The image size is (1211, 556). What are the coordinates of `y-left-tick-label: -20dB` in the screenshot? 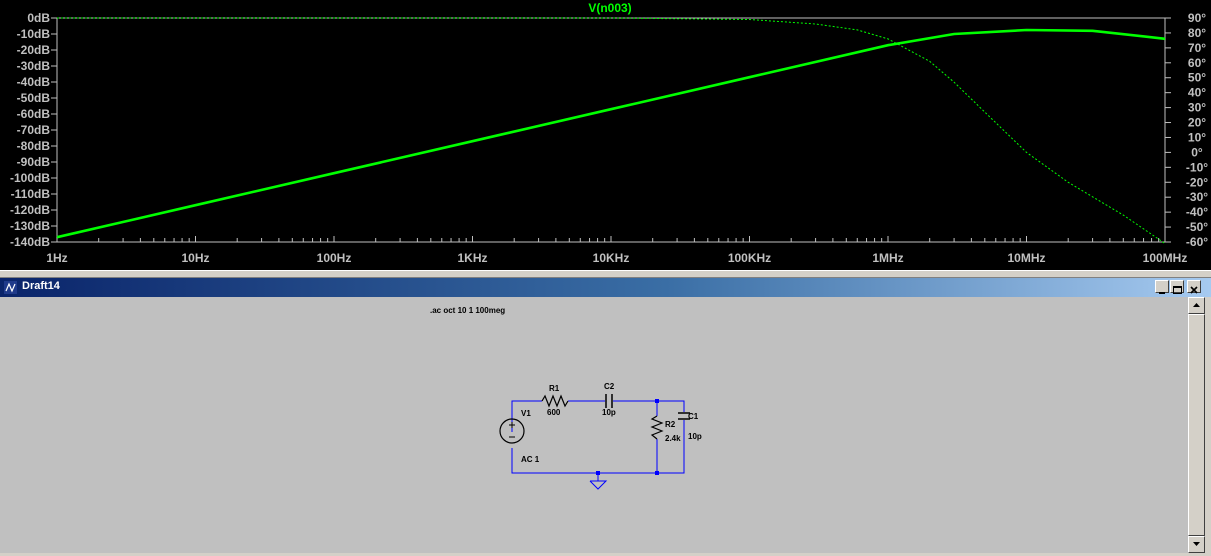 It's located at (34, 50).